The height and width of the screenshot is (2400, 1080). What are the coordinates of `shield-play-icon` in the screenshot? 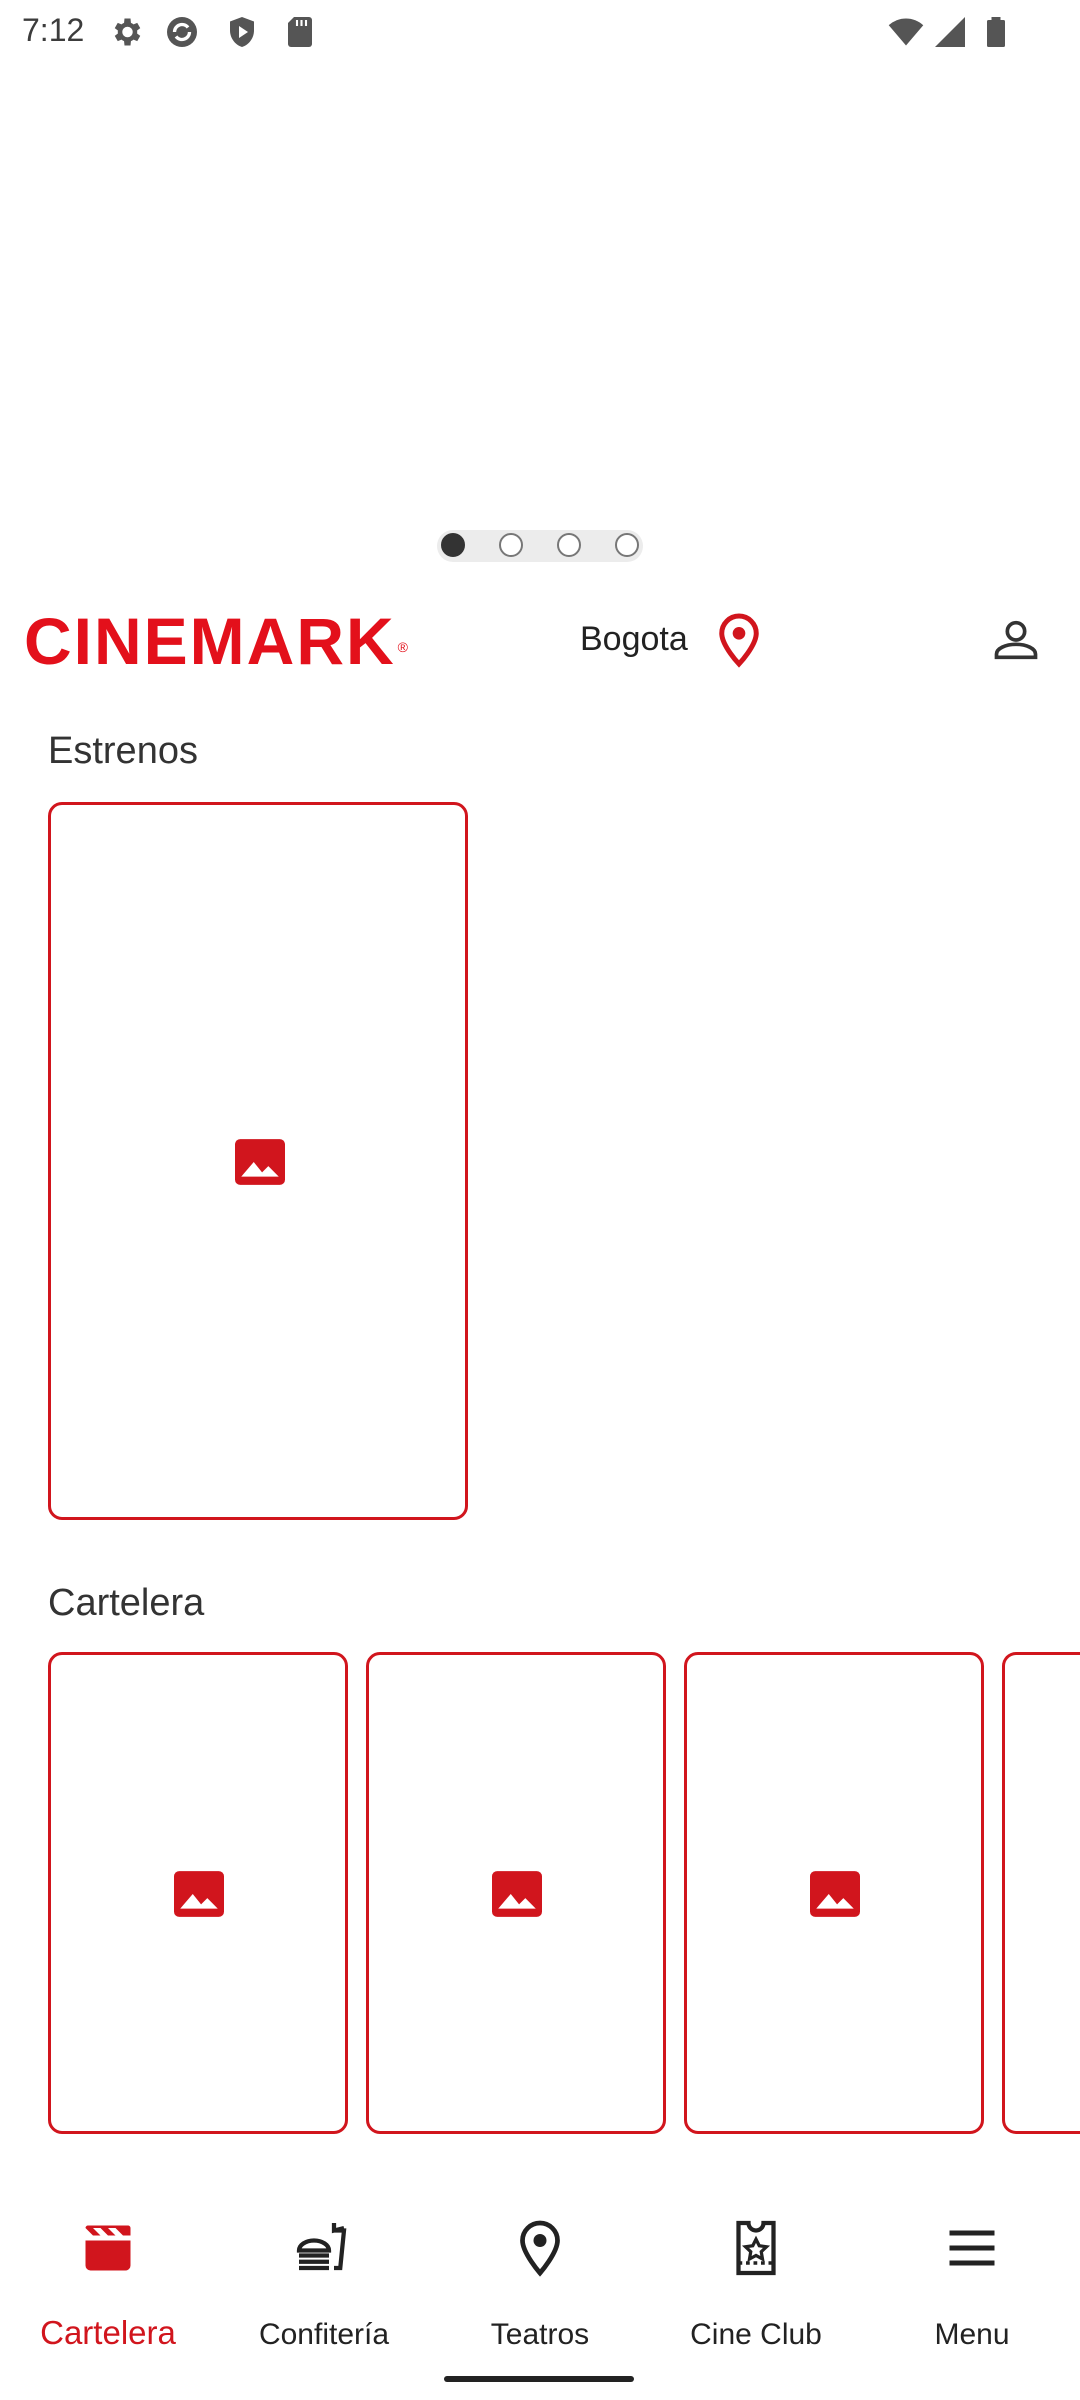 It's located at (242, 32).